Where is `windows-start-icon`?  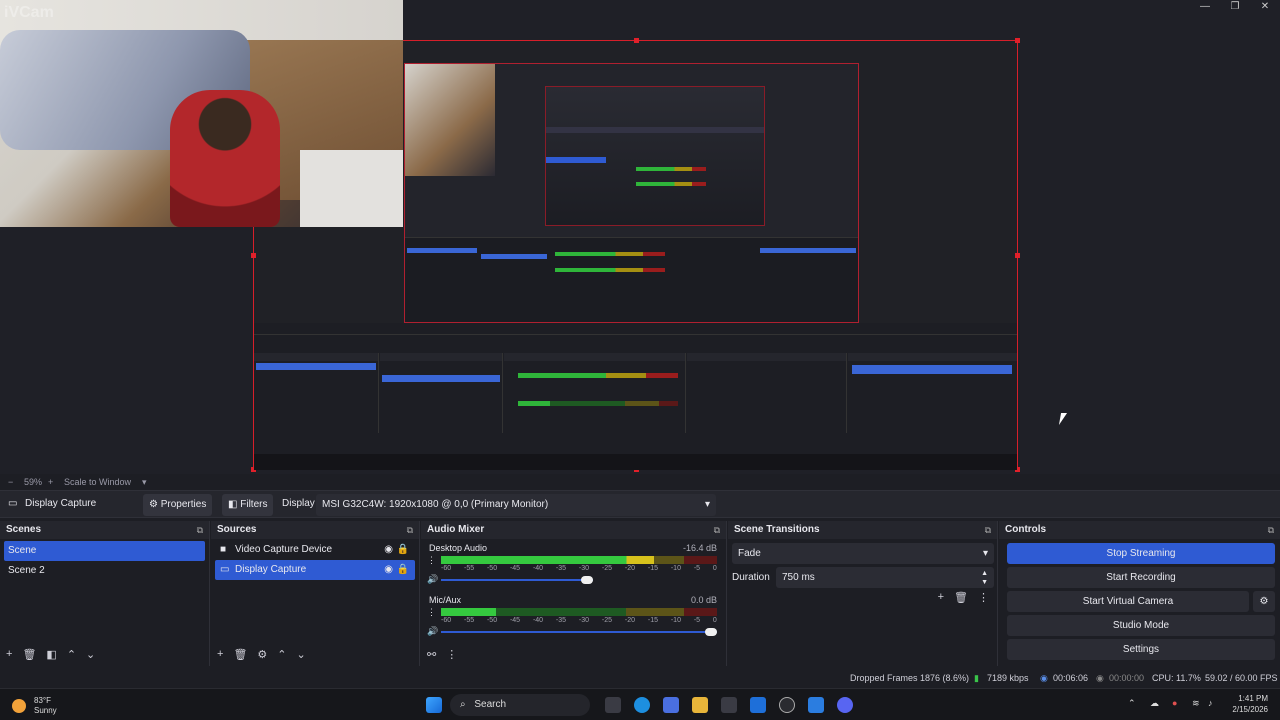 windows-start-icon is located at coordinates (434, 705).